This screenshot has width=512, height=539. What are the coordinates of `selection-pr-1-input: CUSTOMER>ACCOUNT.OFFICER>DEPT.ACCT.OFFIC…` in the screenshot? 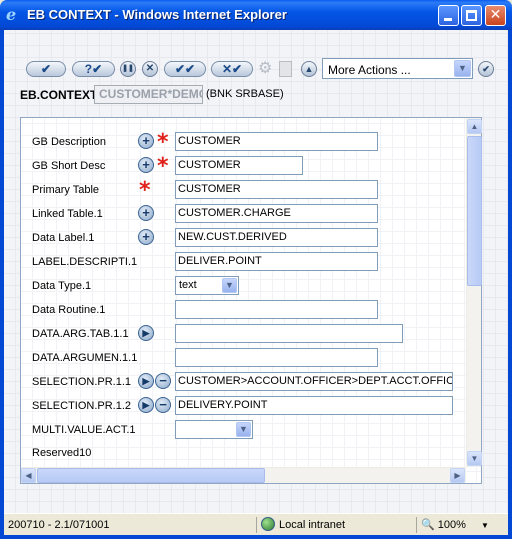 It's located at (314, 381).